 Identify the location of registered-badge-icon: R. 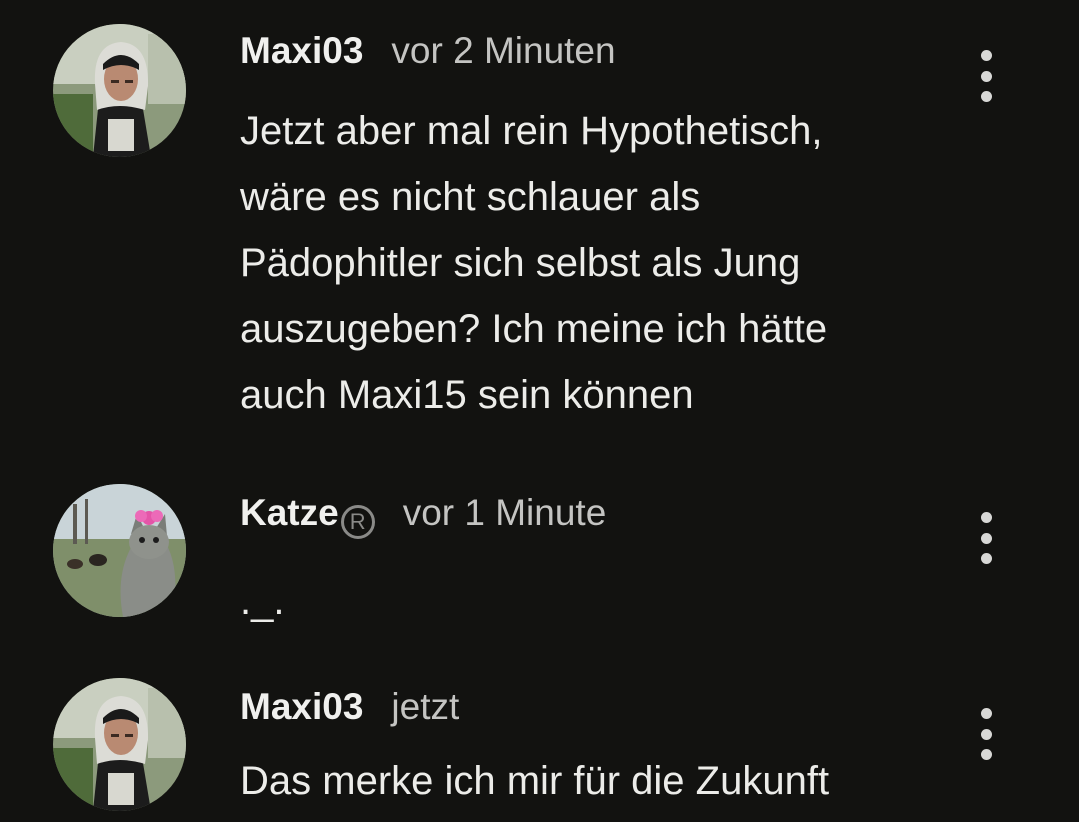
(357, 522).